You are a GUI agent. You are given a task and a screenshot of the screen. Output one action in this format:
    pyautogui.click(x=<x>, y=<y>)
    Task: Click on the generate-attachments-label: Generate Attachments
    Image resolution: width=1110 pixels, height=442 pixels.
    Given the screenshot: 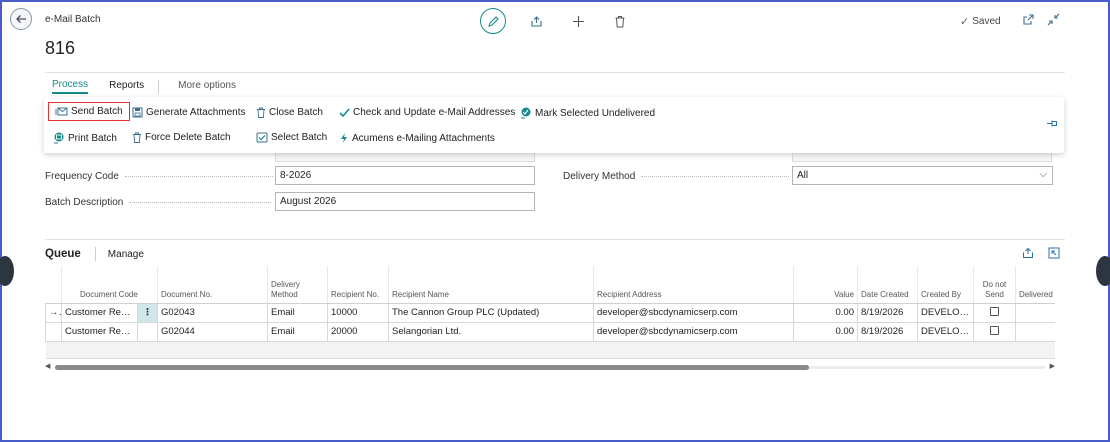 What is the action you would take?
    pyautogui.click(x=196, y=112)
    